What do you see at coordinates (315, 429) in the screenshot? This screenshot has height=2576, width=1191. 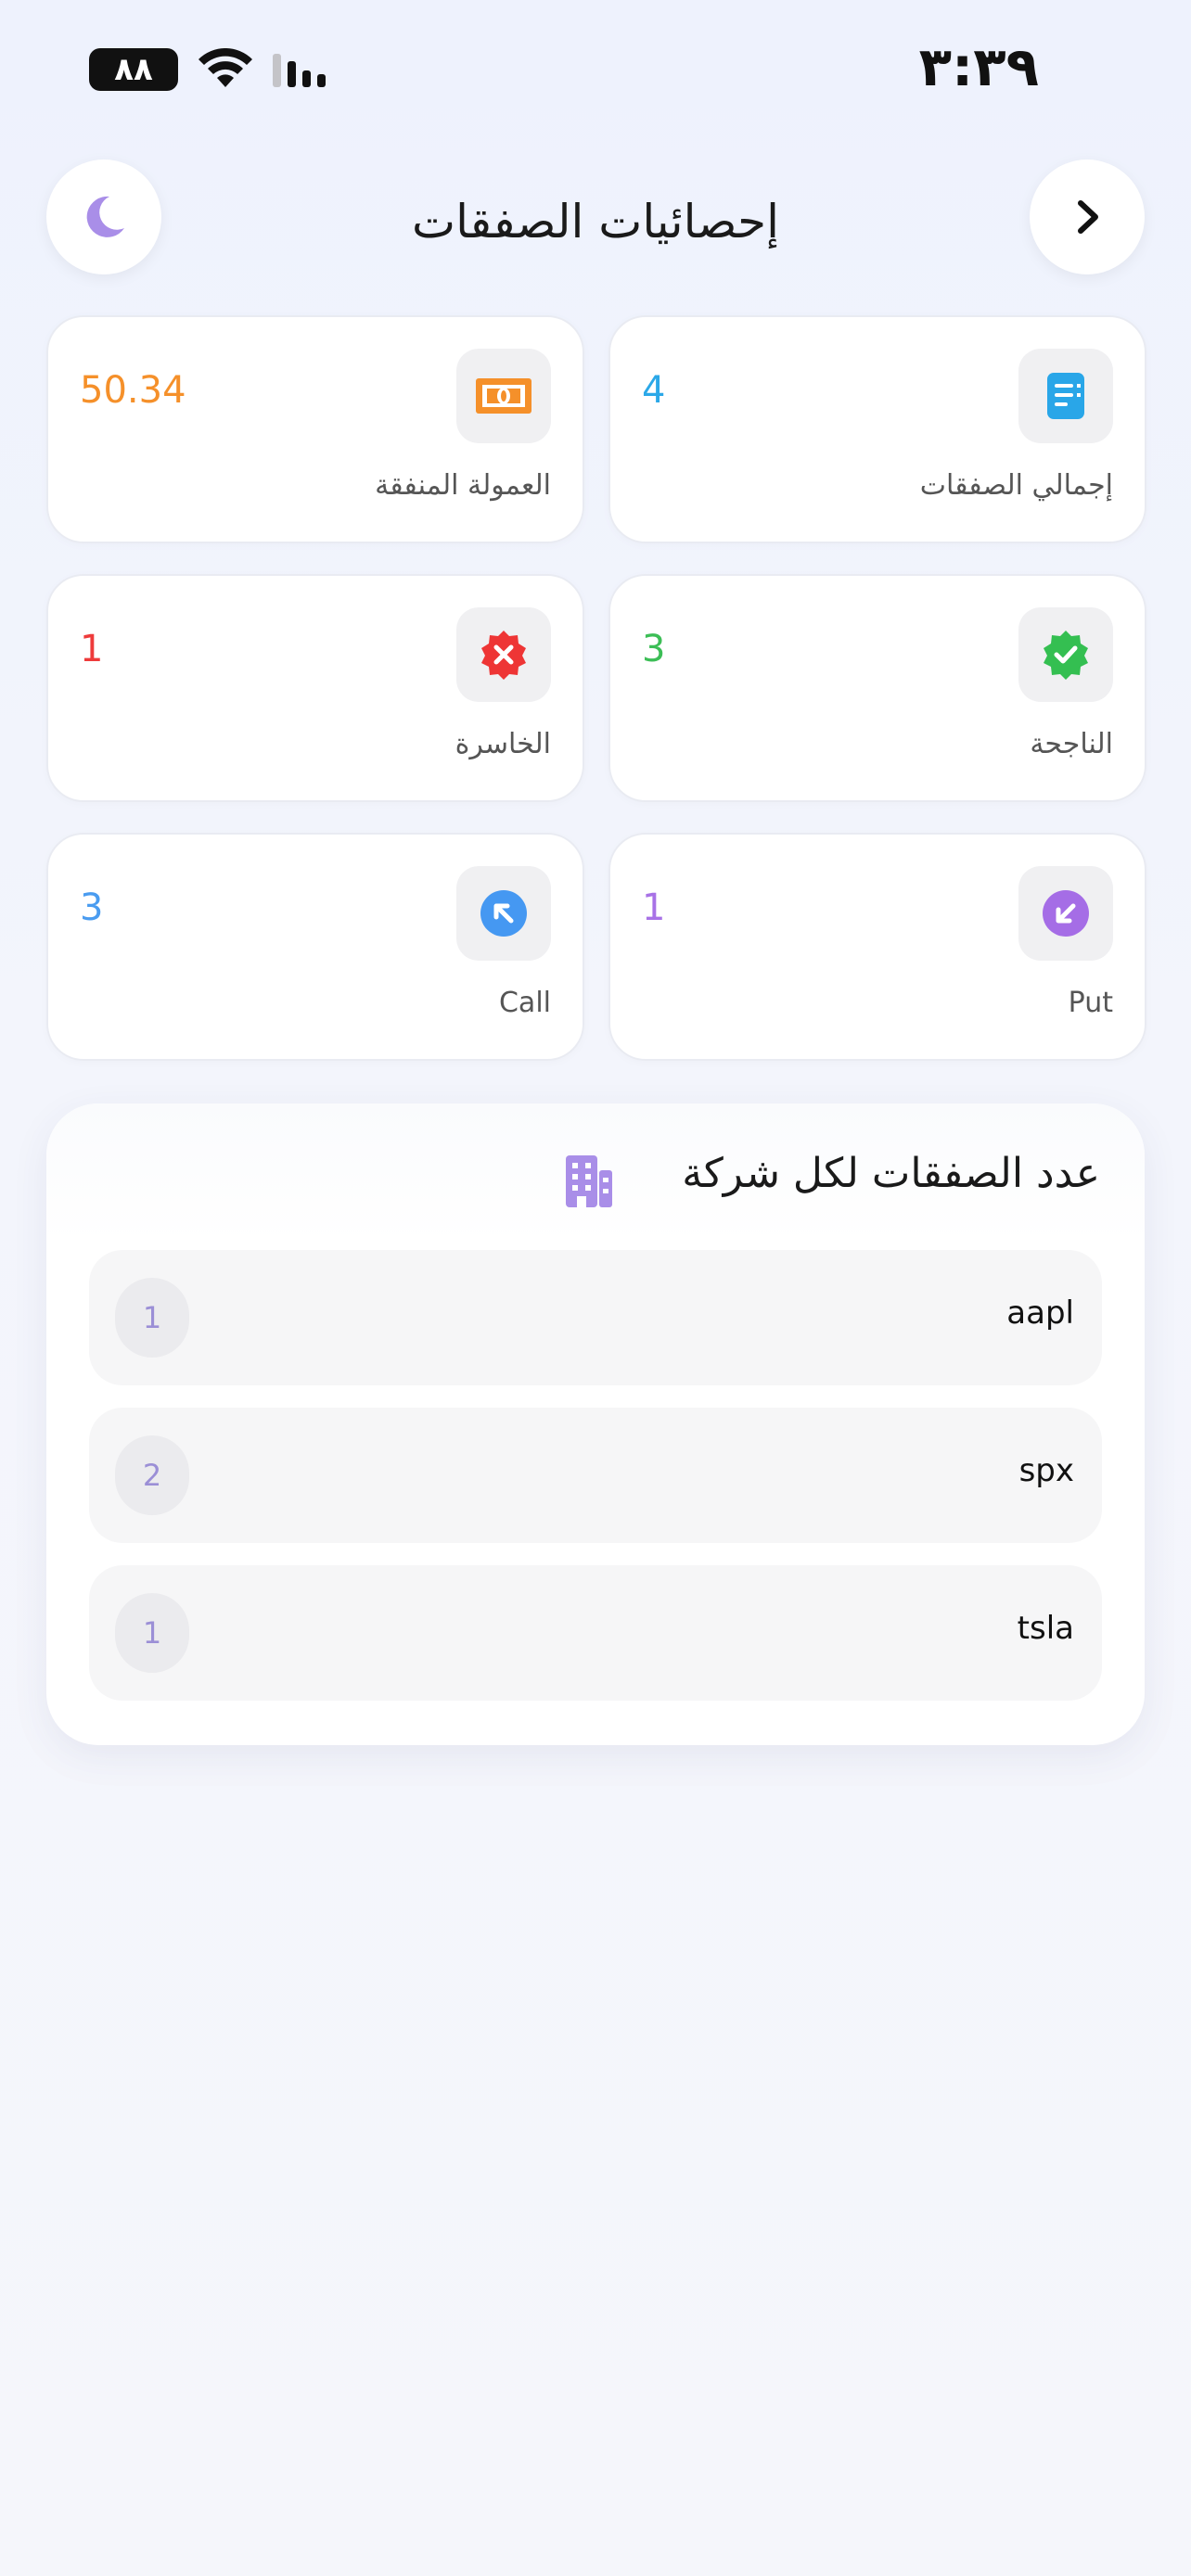 I see `stat-card-commission: 50.34 العمولة المنفقة` at bounding box center [315, 429].